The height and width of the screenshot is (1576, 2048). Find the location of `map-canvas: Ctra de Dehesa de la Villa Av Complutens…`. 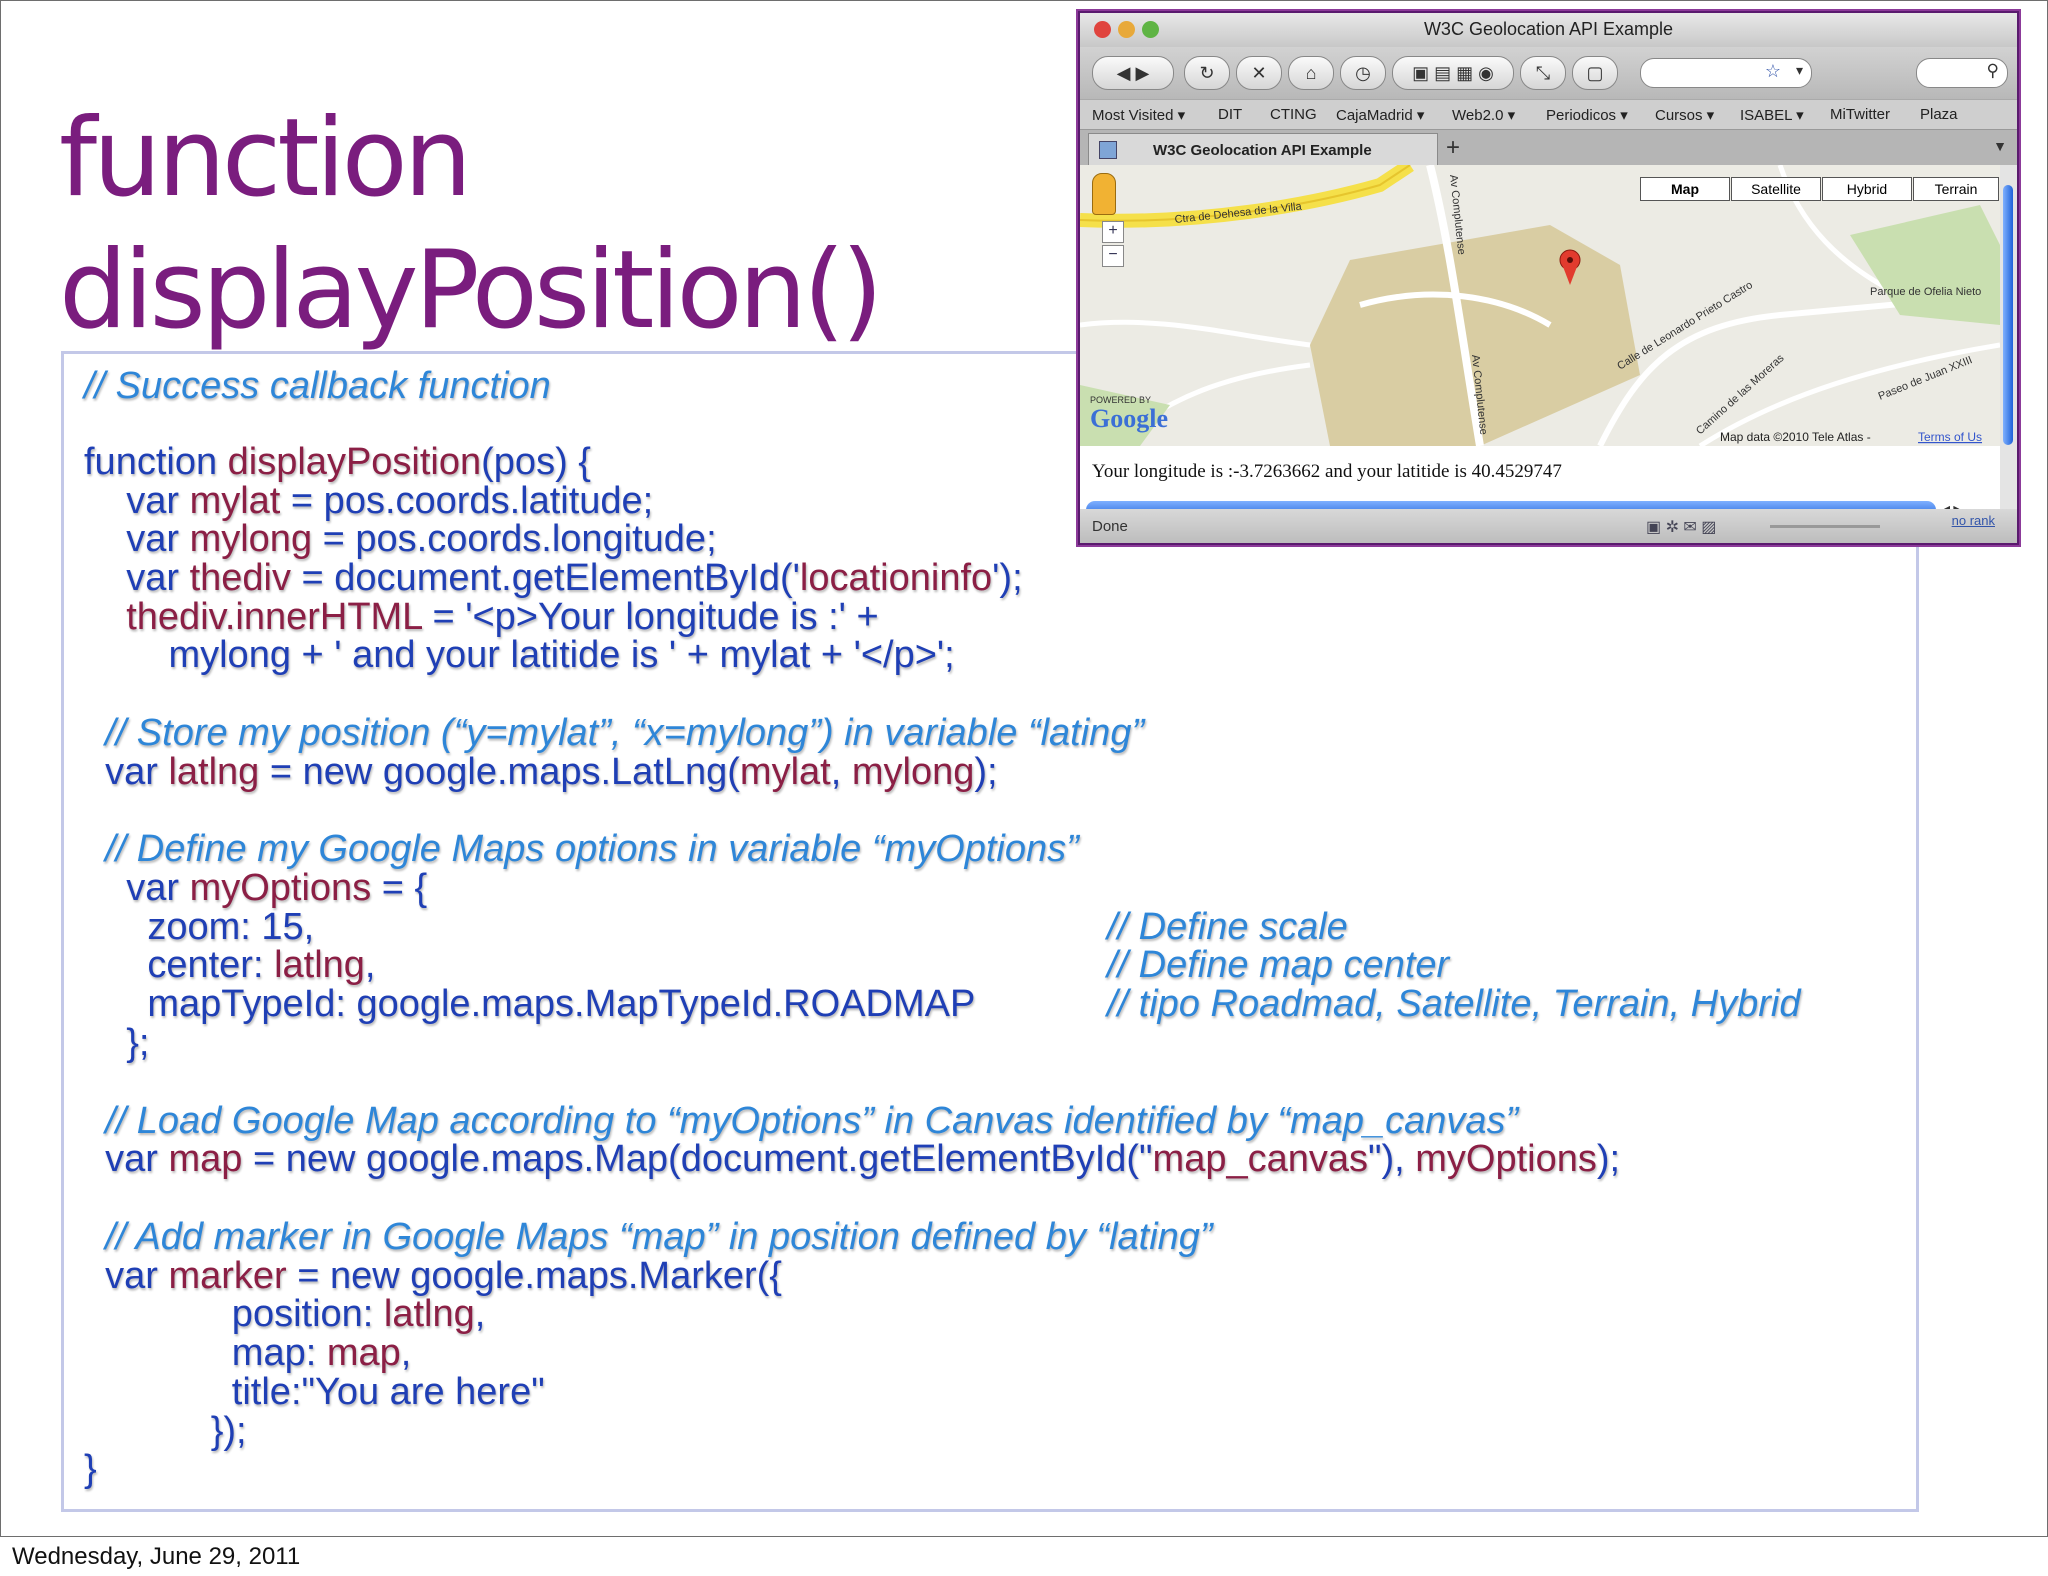

map-canvas: Ctra de Dehesa de la Villa Av Complutens… is located at coordinates (1540, 305).